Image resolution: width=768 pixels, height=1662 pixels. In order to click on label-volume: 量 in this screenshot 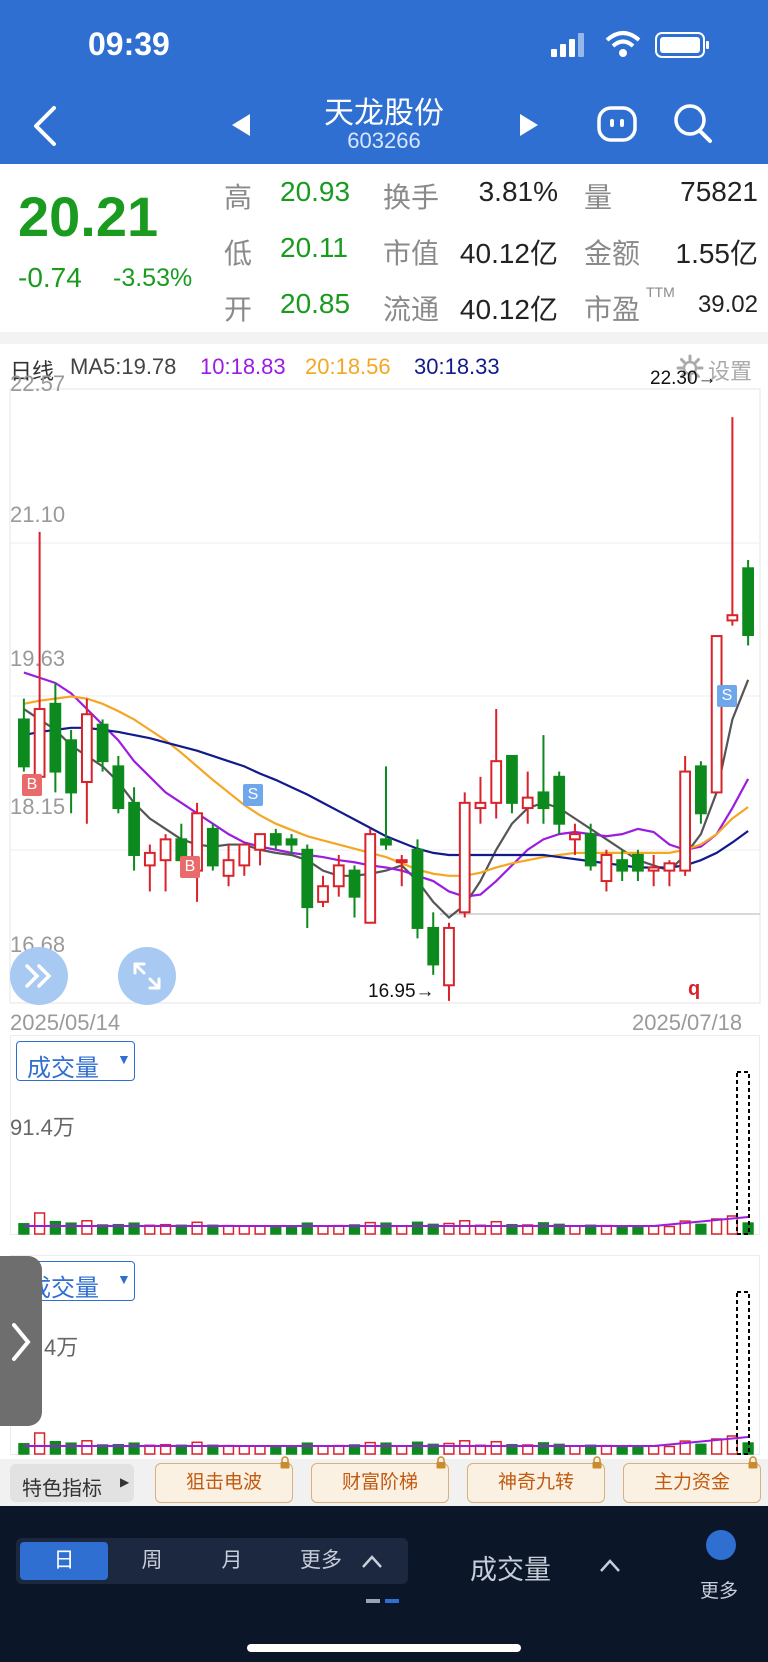, I will do `click(598, 197)`.